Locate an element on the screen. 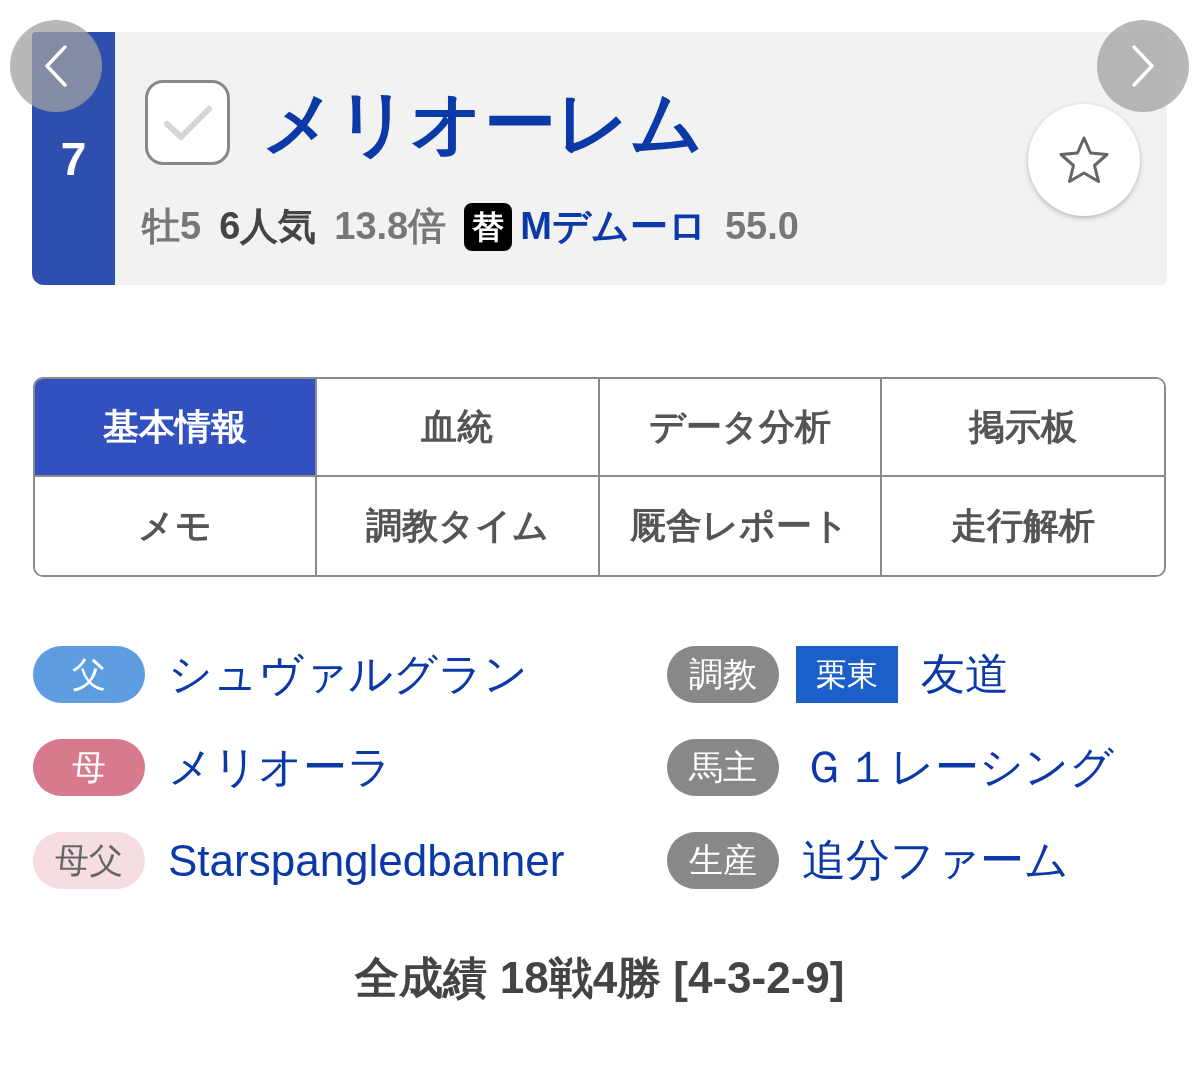 Image resolution: width=1200 pixels, height=1070 pixels. connection-label: 馬主 is located at coordinates (723, 767).